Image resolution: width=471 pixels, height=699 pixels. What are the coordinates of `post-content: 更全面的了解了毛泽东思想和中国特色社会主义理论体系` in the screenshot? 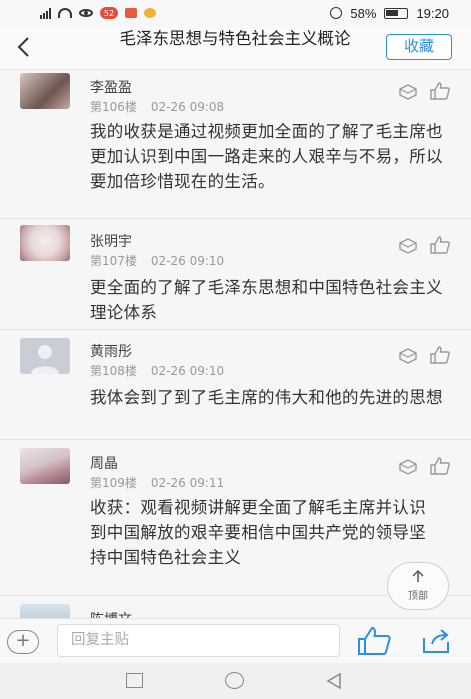 It's located at (266, 300).